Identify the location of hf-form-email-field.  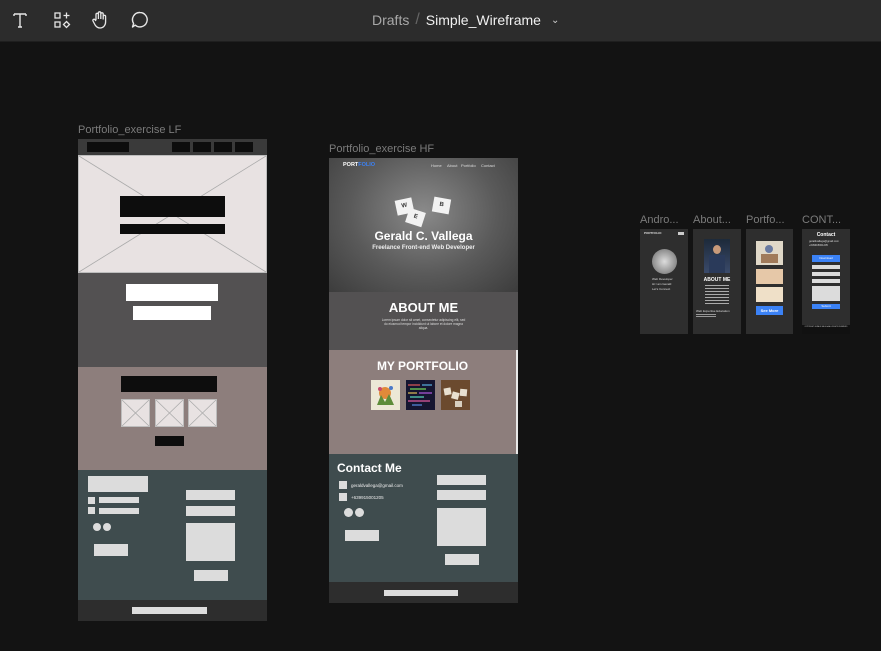
(461, 495).